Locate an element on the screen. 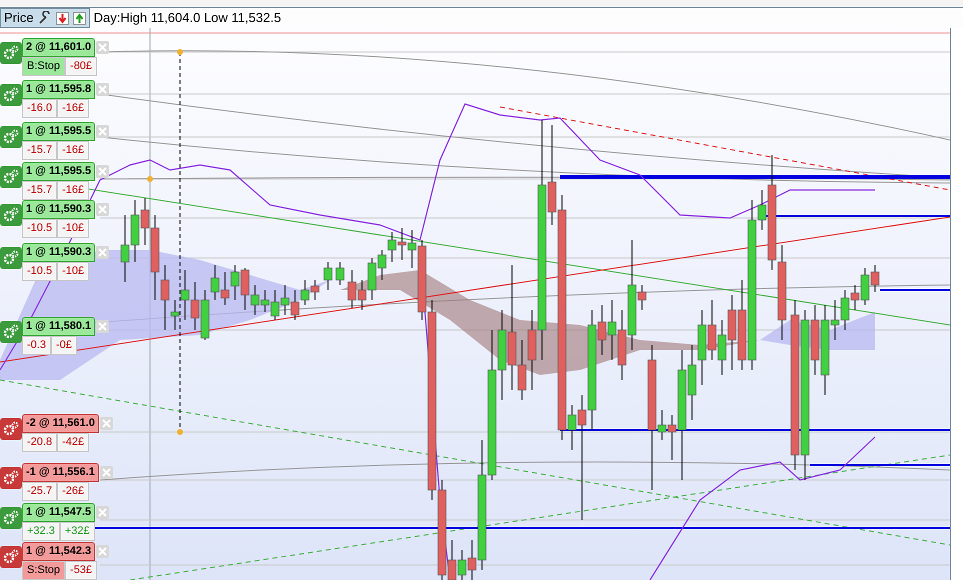 Image resolution: width=963 pixels, height=580 pixels. profit-value: +32£ is located at coordinates (77, 531).